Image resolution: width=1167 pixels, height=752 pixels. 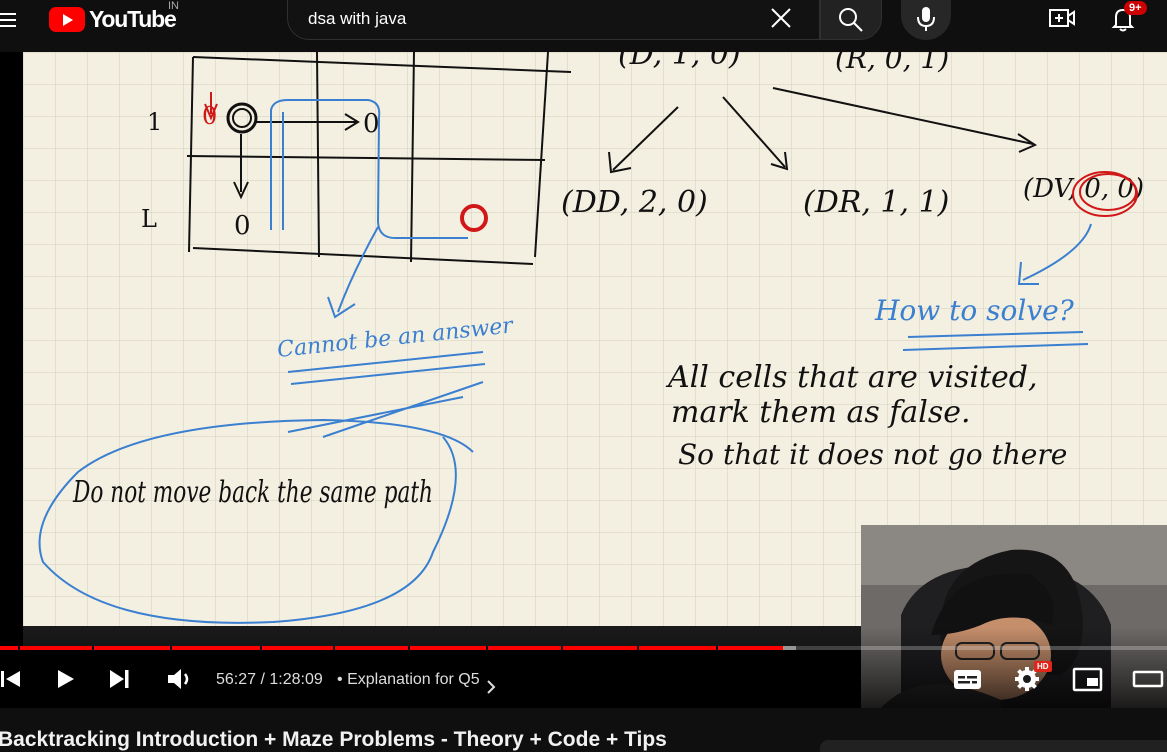 I want to click on sidebar-chip-bar, so click(x=993, y=746).